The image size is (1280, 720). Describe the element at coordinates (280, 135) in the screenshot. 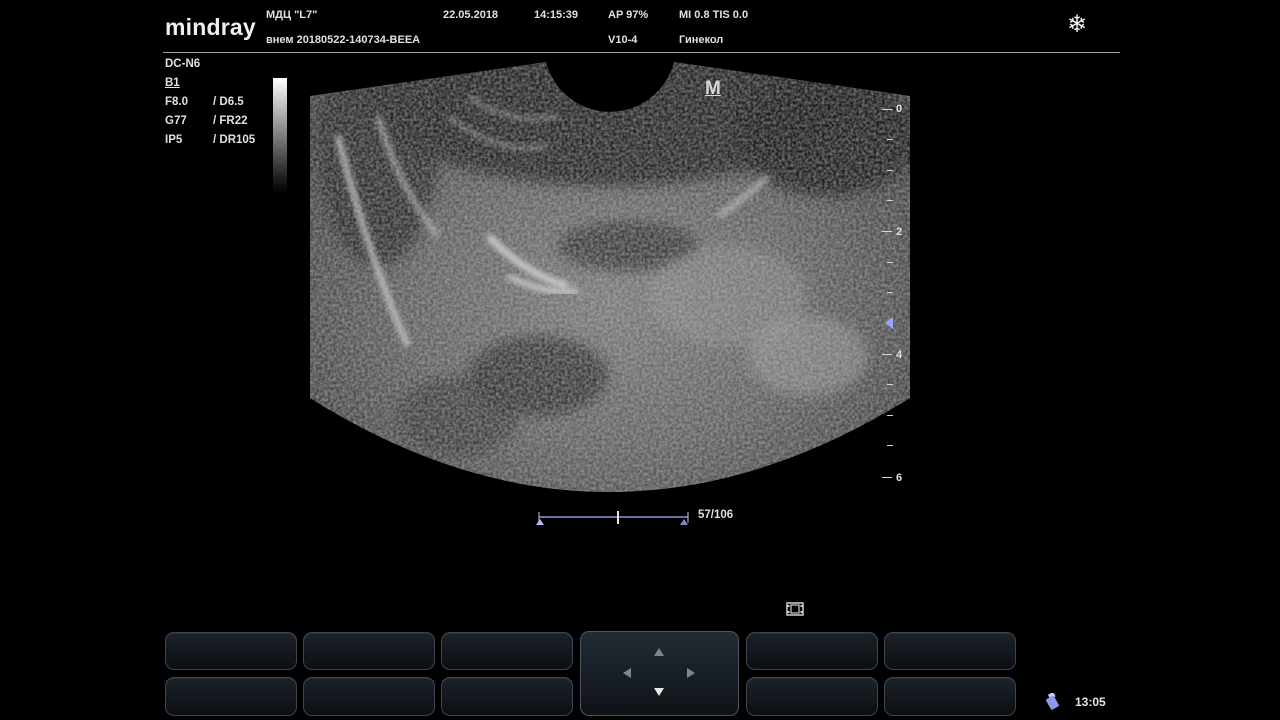

I see `grayscale-bar` at that location.